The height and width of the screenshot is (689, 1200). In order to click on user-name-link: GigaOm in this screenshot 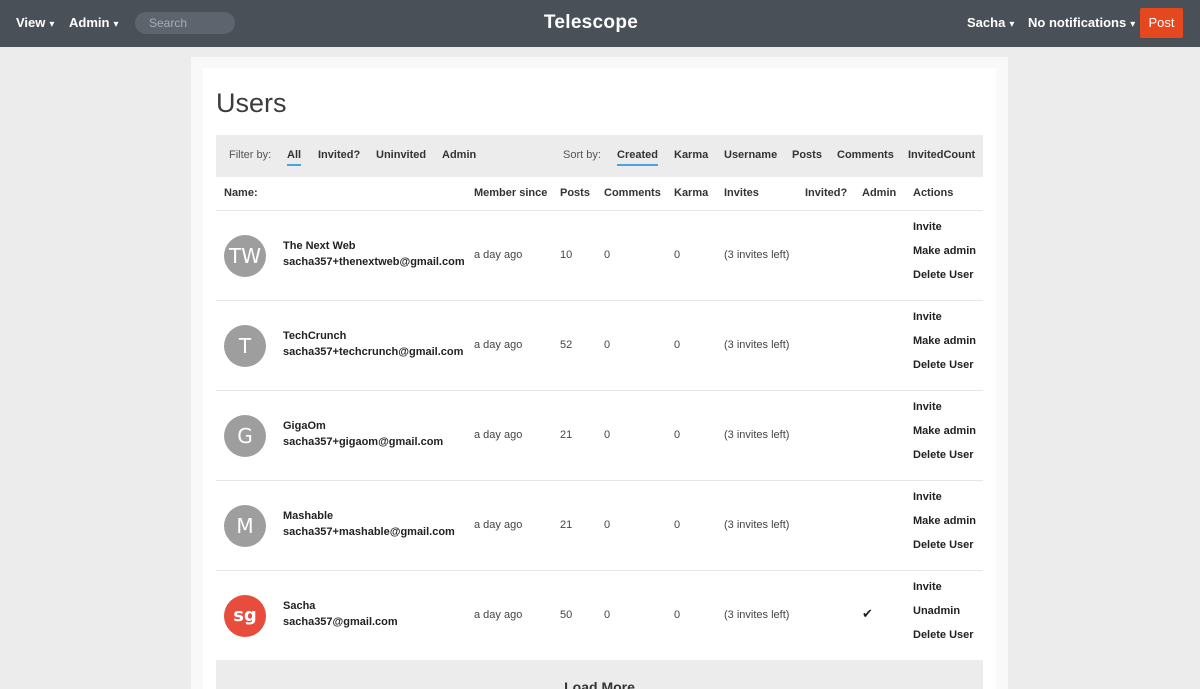, I will do `click(304, 426)`.